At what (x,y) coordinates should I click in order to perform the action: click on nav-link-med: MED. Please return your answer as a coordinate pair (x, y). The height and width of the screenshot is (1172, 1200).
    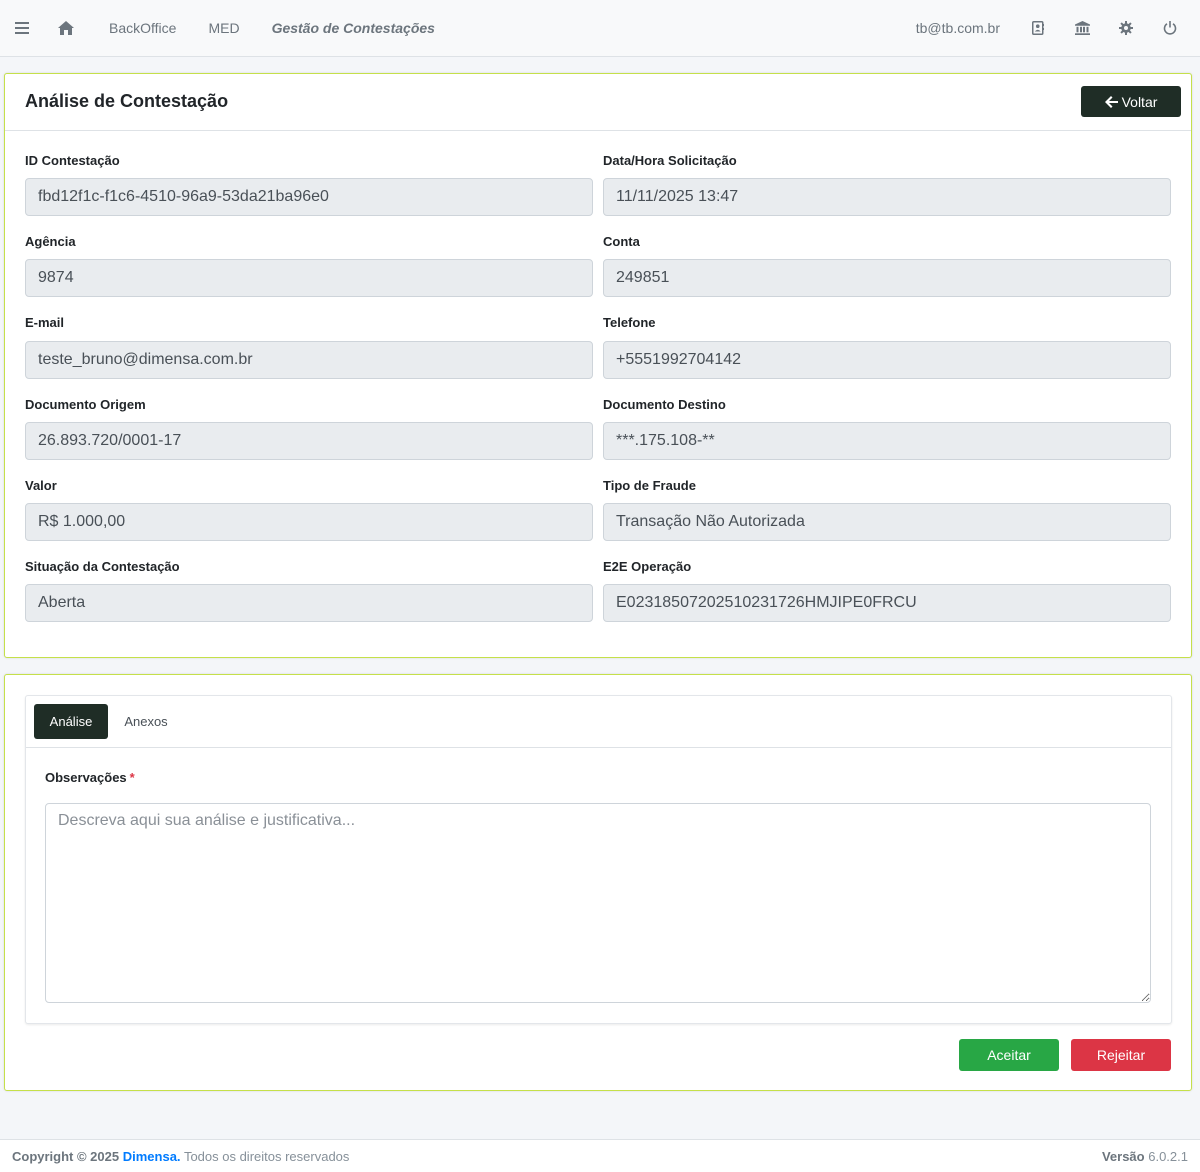
    Looking at the image, I should click on (223, 28).